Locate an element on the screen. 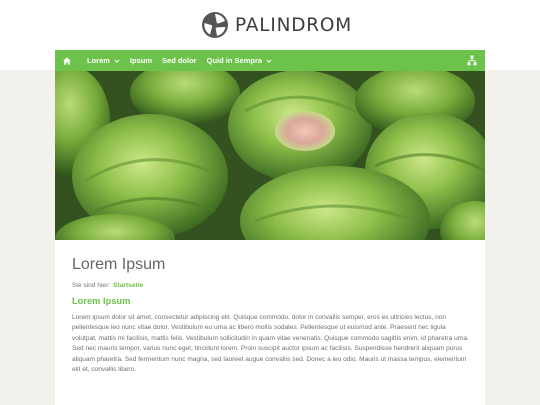 Image resolution: width=540 pixels, height=405 pixels. breadcrumb: Sie sind hier: Startseite is located at coordinates (107, 285).